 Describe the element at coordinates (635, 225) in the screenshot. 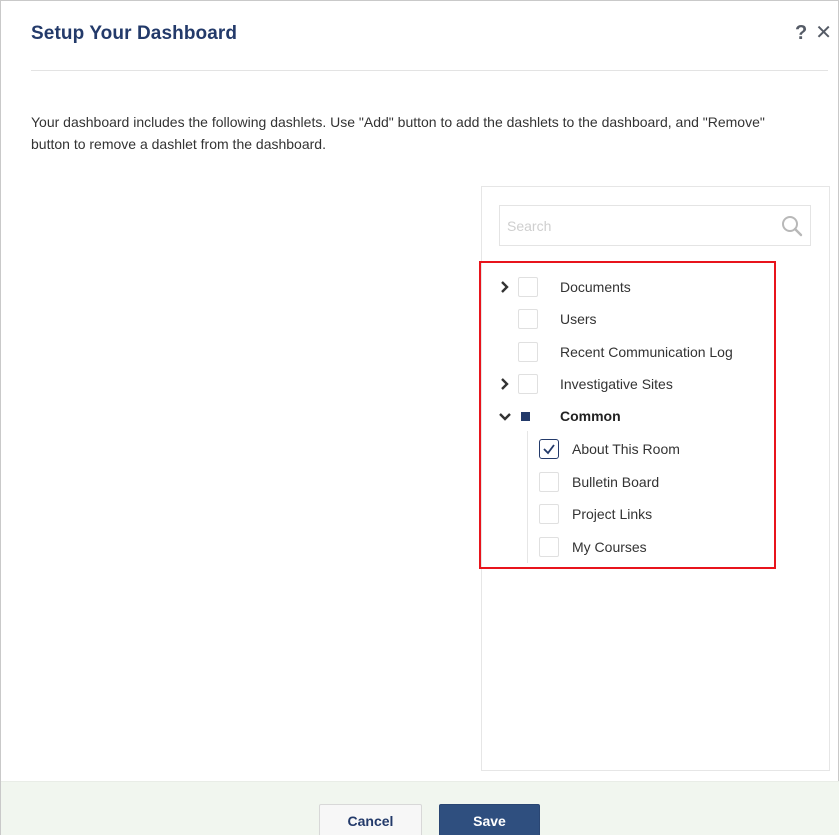

I see `search-input` at that location.